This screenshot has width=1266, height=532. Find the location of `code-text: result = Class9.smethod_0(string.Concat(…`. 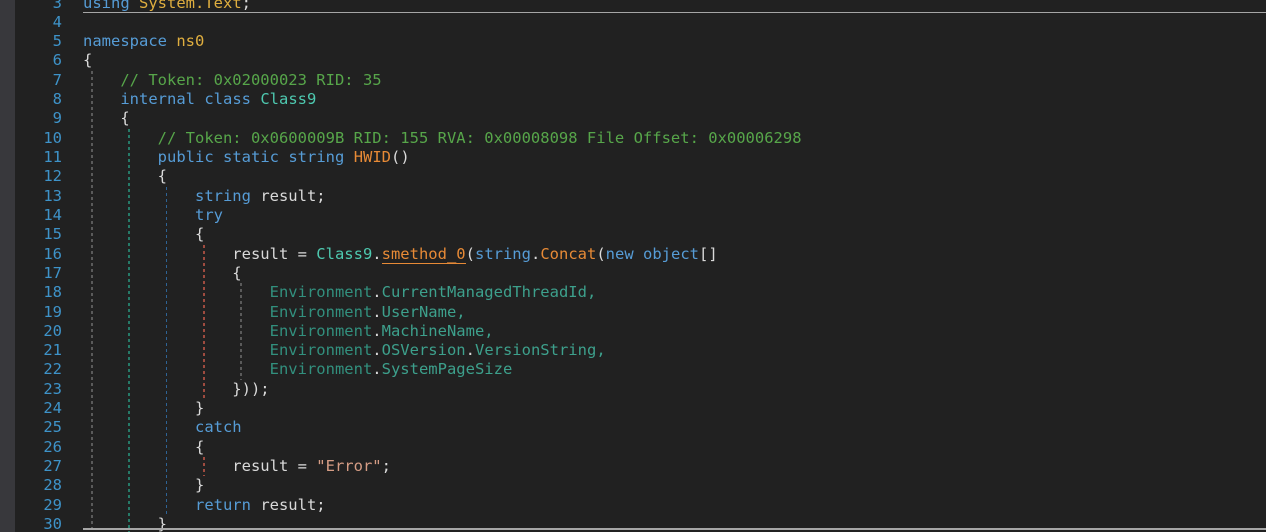

code-text: result = Class9.smethod_0(string.Concat(… is located at coordinates (400, 254).